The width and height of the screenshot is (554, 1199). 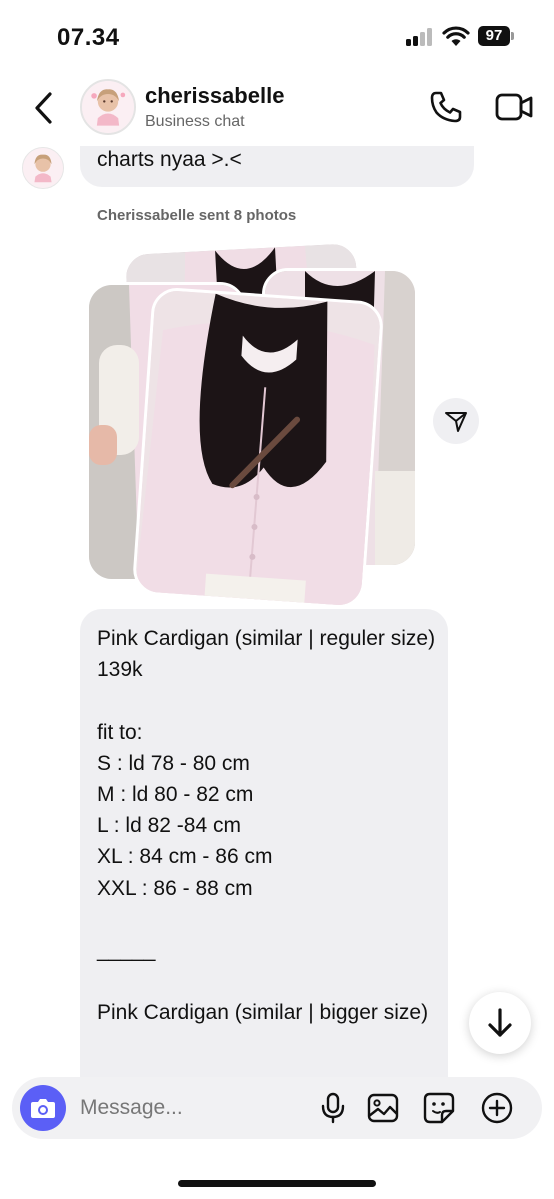 I want to click on battery-level: 97, so click(x=494, y=36).